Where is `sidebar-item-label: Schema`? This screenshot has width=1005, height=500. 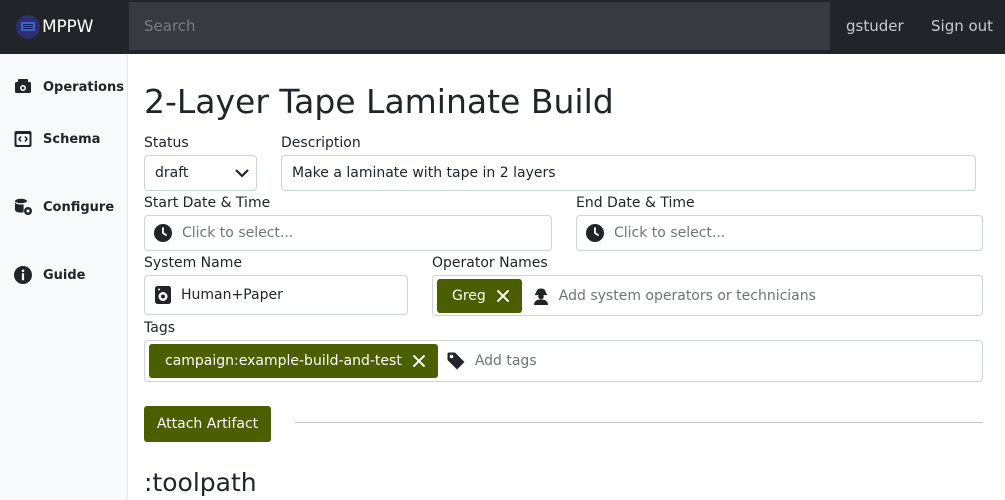 sidebar-item-label: Schema is located at coordinates (72, 139).